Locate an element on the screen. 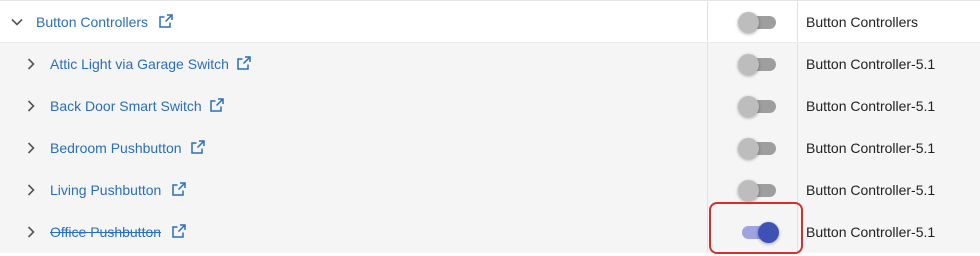 This screenshot has width=980, height=256. device-name-link: Office Pushbutton is located at coordinates (105, 232).